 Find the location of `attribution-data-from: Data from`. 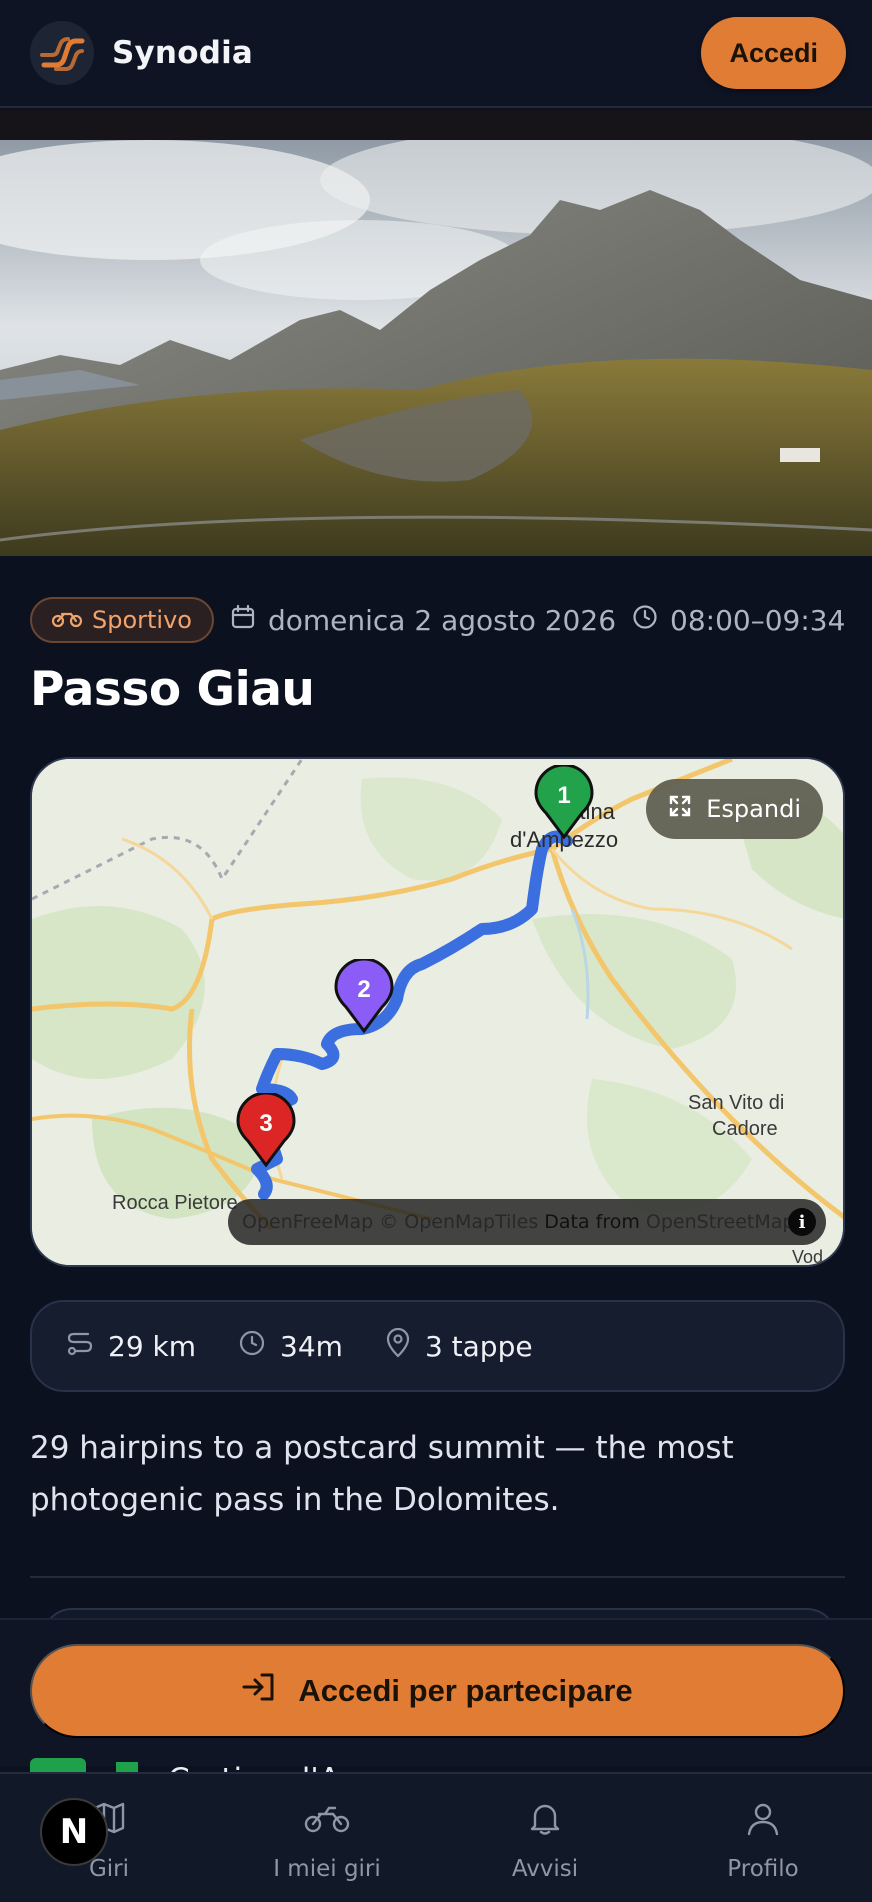

attribution-data-from: Data from is located at coordinates (592, 1222).